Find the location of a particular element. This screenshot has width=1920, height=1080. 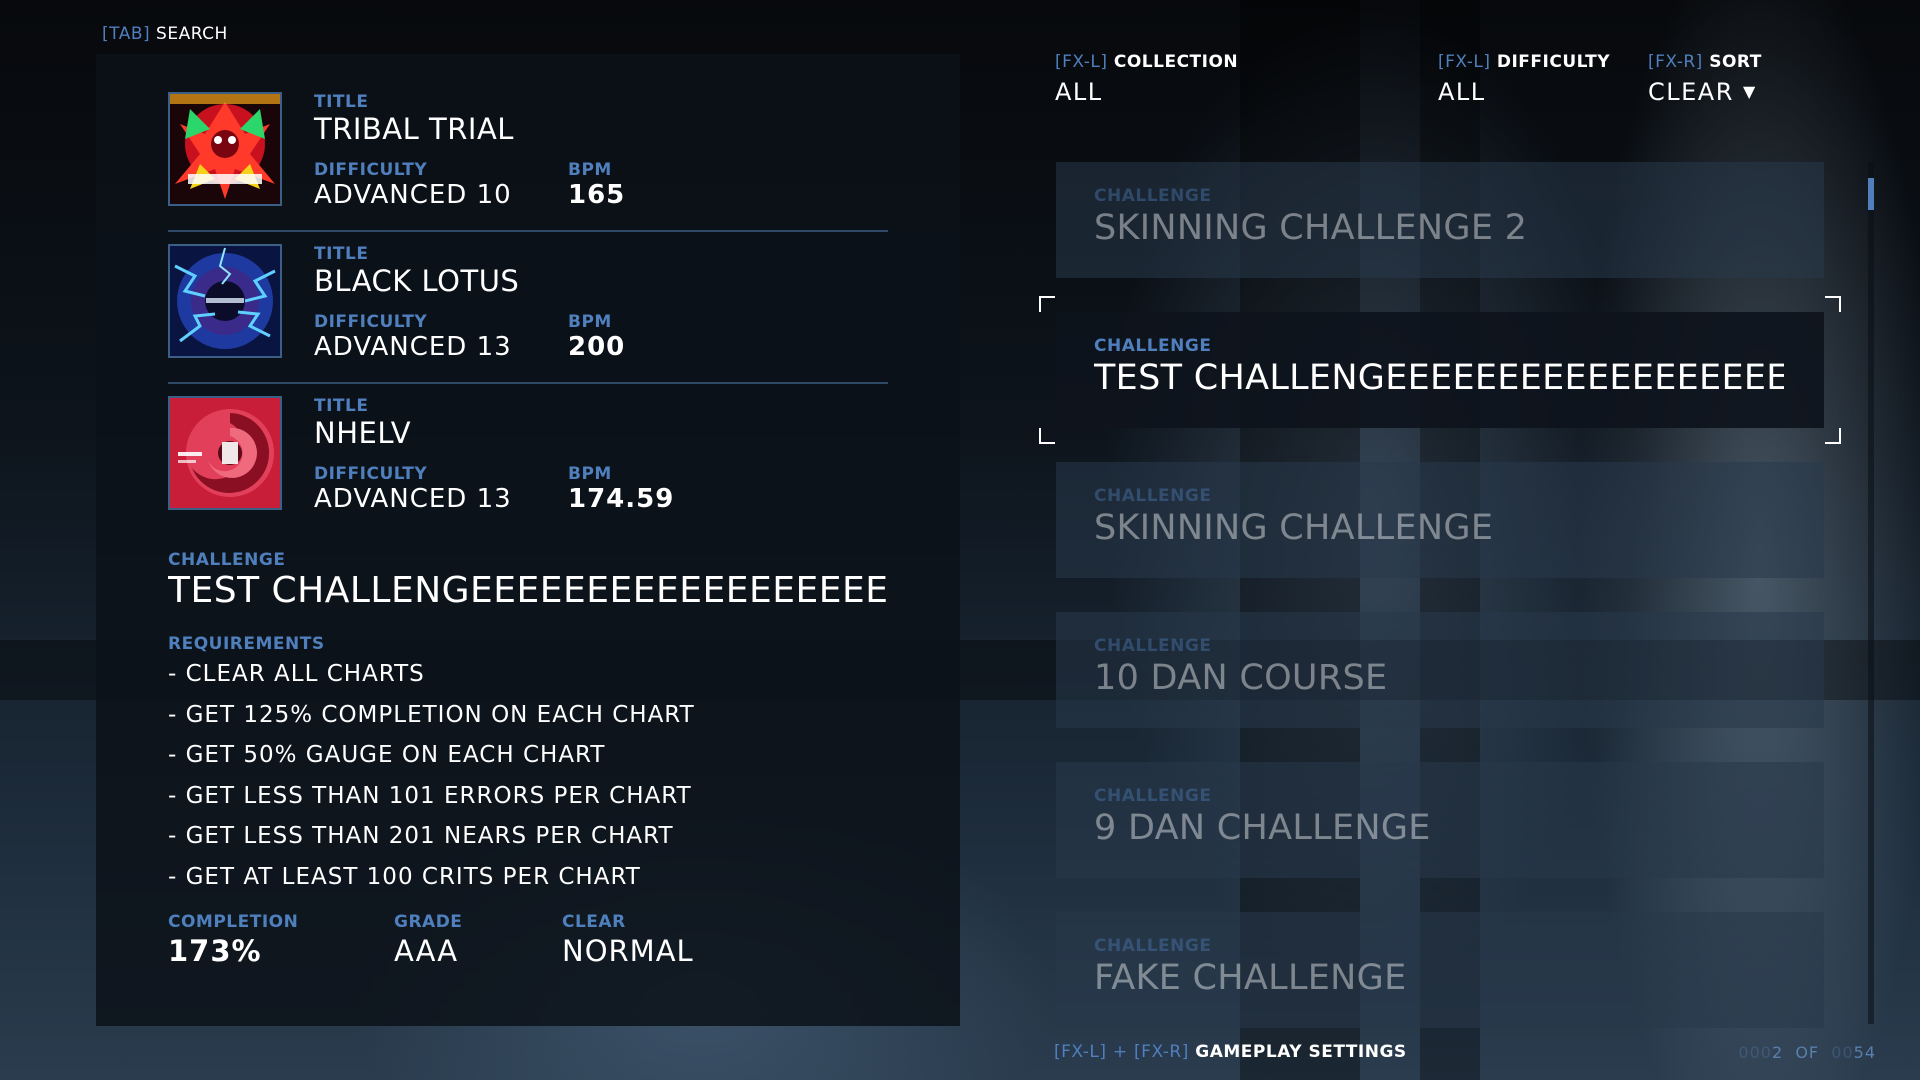

challenge-list-item: CHALLENGE SKINNING CHALLENGE 2 is located at coordinates (1440, 220).